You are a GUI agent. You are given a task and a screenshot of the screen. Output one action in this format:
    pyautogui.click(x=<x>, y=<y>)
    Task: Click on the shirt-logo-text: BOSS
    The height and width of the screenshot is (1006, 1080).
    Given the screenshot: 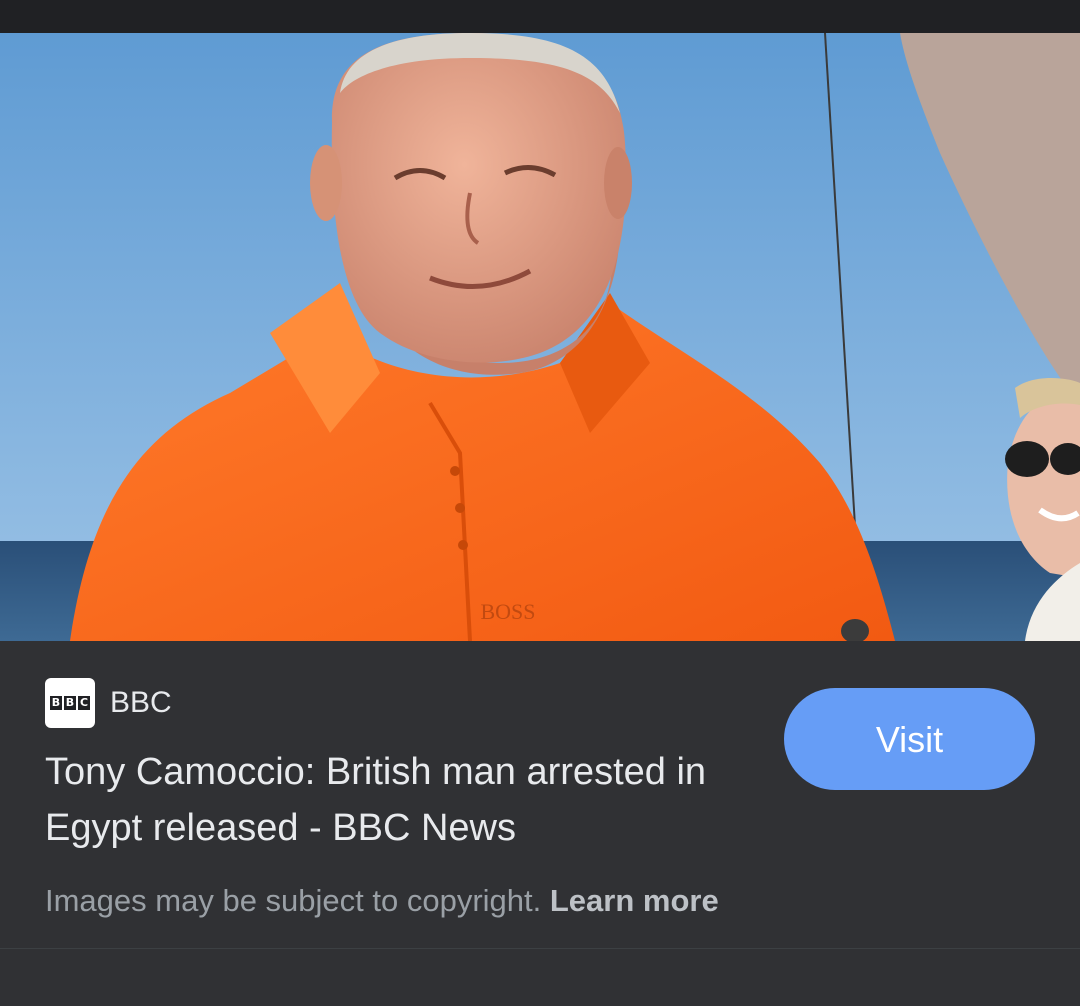 What is the action you would take?
    pyautogui.click(x=507, y=611)
    